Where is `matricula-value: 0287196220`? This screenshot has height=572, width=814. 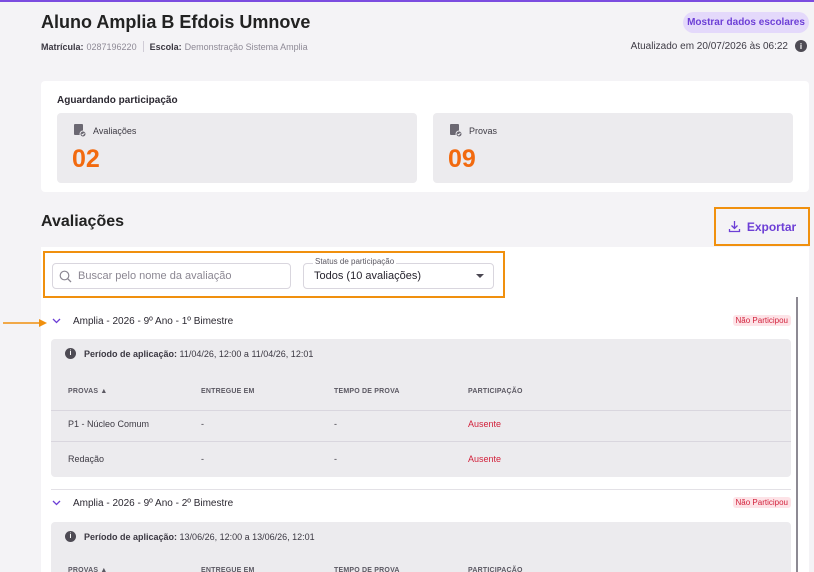 matricula-value: 0287196220 is located at coordinates (111, 46).